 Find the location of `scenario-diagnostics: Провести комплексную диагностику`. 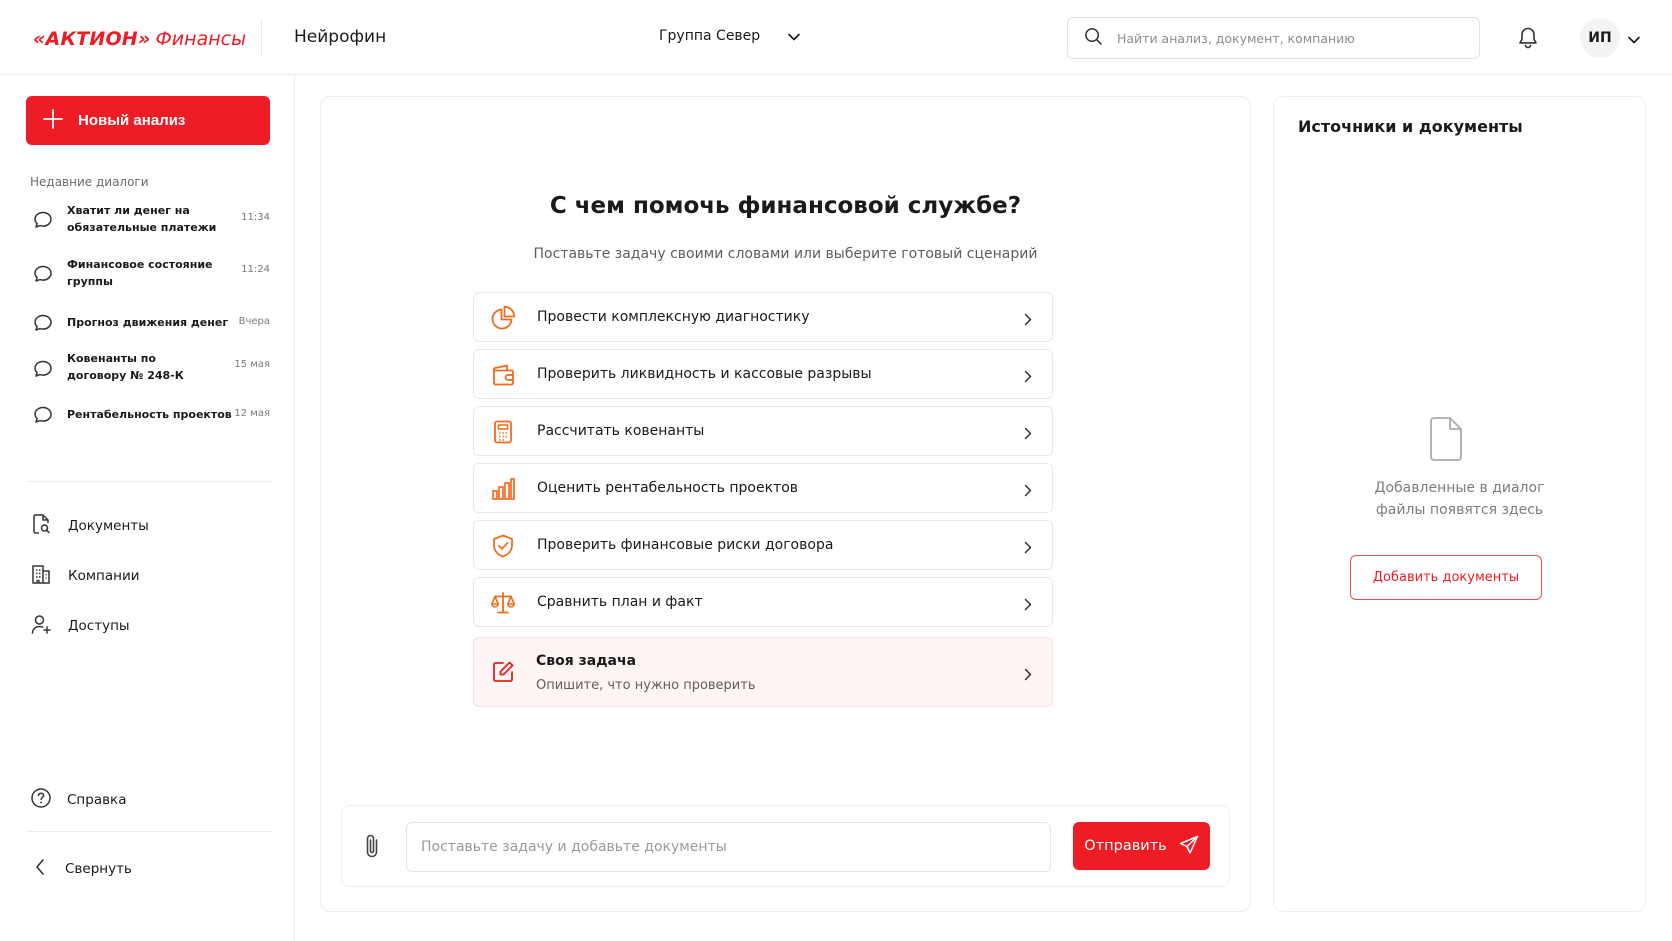

scenario-diagnostics: Провести комплексную диагностику is located at coordinates (763, 317).